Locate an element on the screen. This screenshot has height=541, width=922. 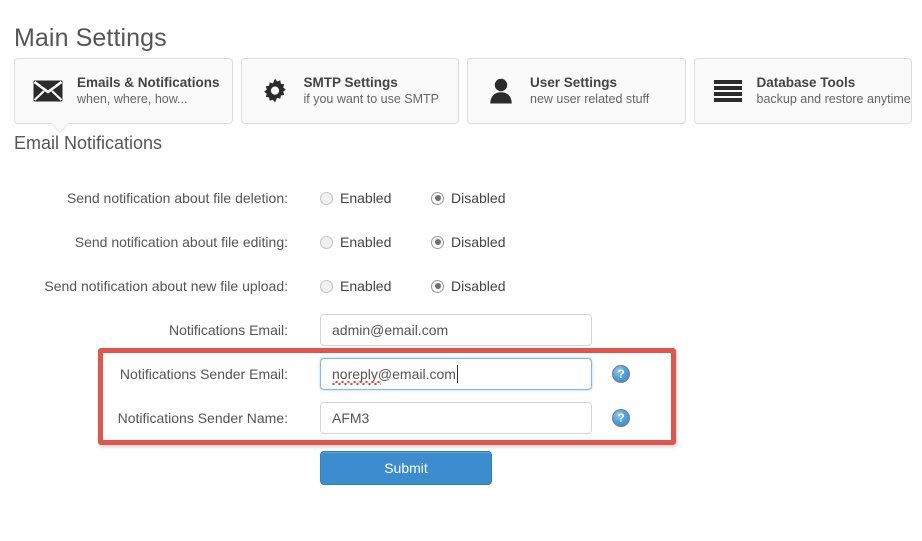
notifications-email-wrap is located at coordinates (456, 330).